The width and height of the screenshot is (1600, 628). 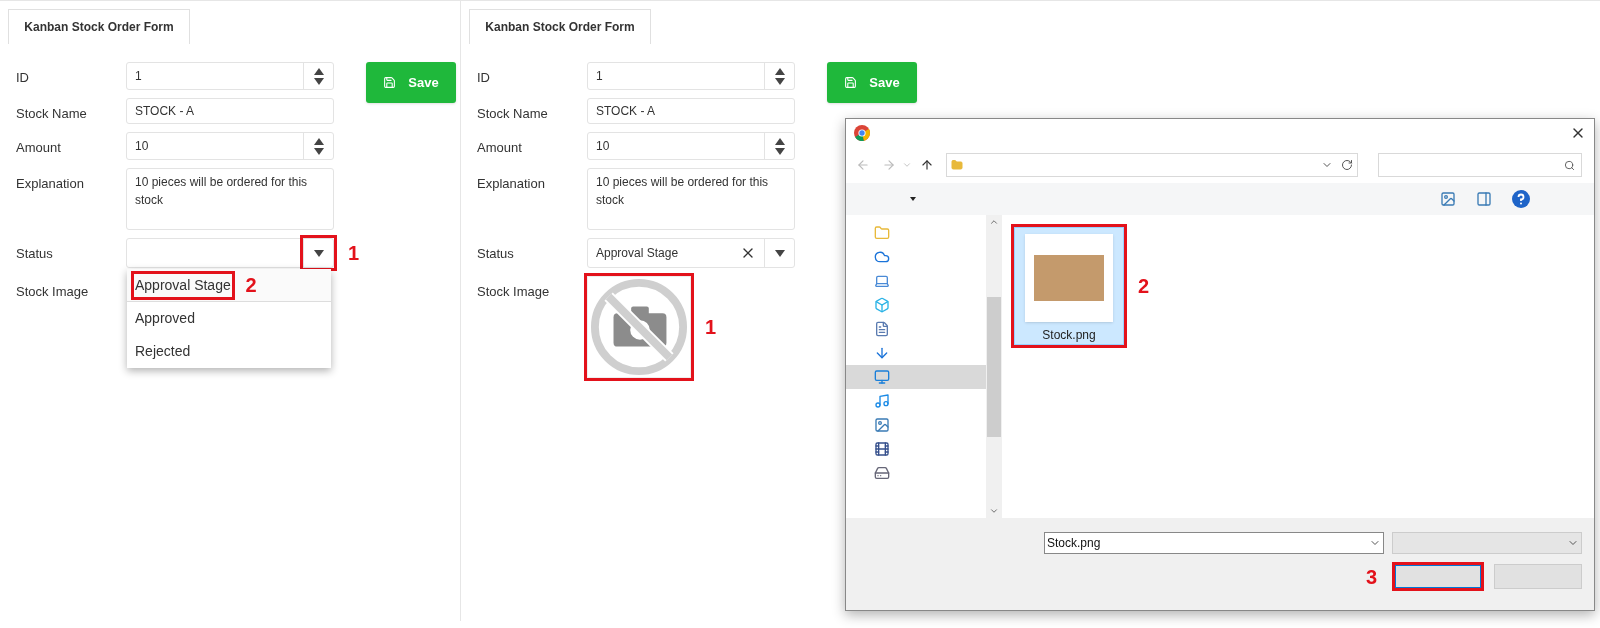 I want to click on up-icon, so click(x=927, y=165).